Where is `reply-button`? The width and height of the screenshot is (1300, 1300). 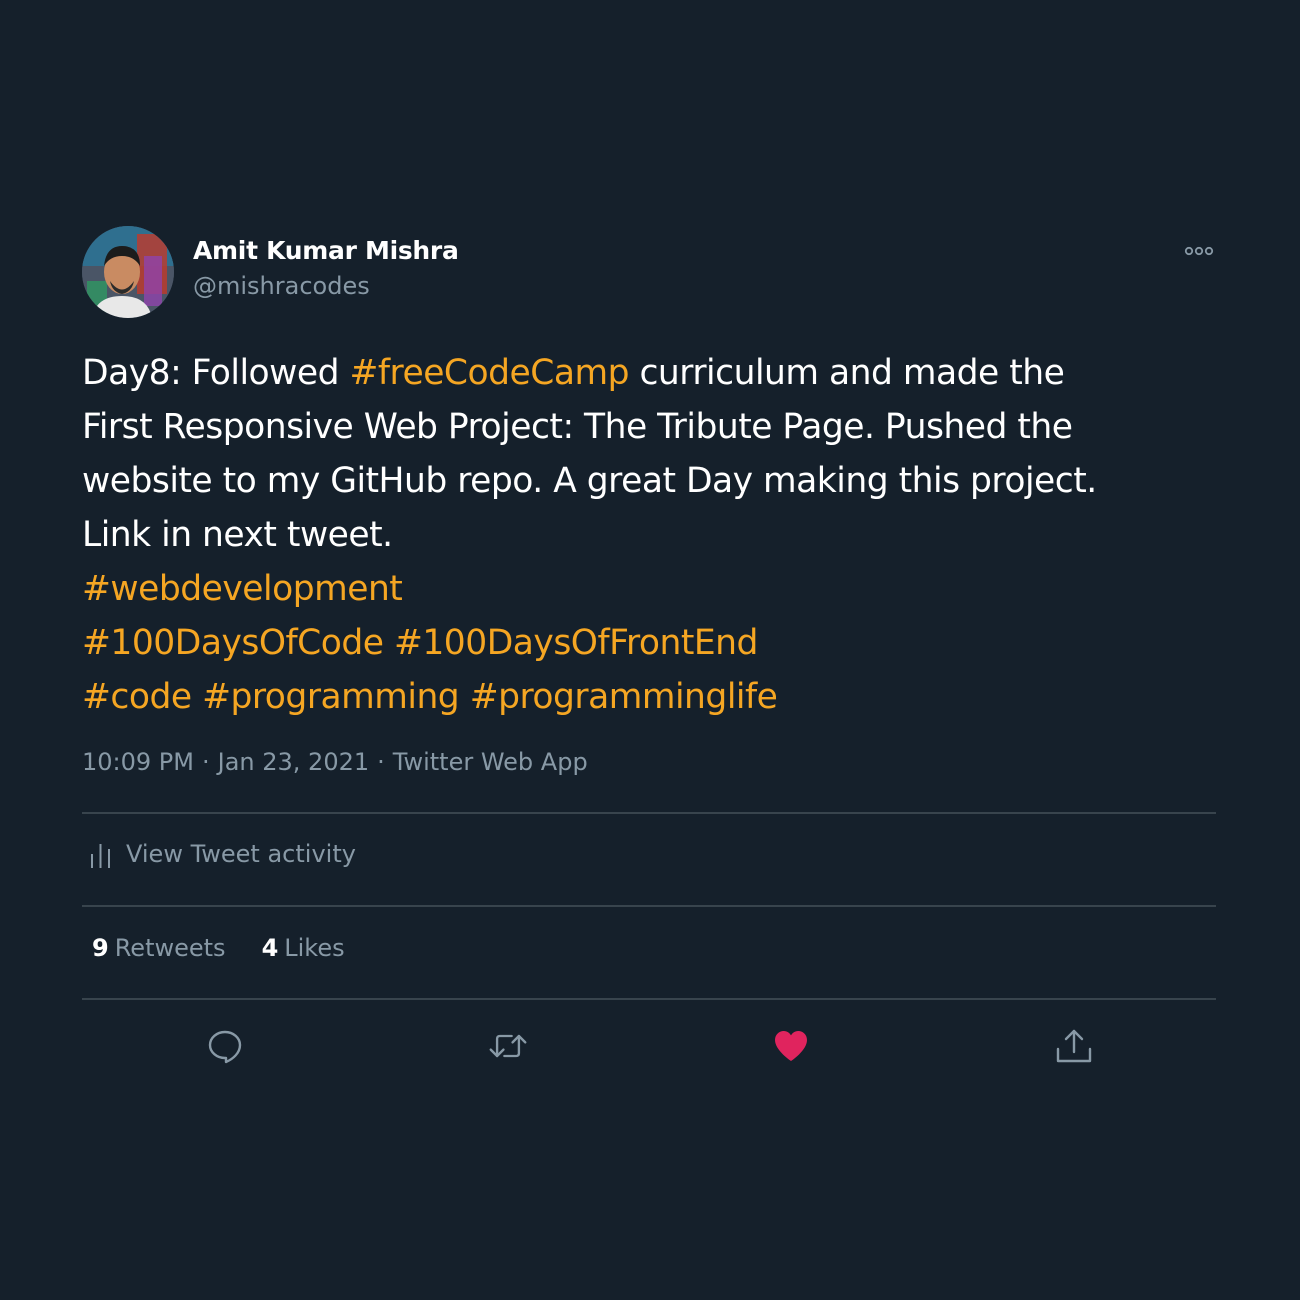
reply-button is located at coordinates (225, 1046).